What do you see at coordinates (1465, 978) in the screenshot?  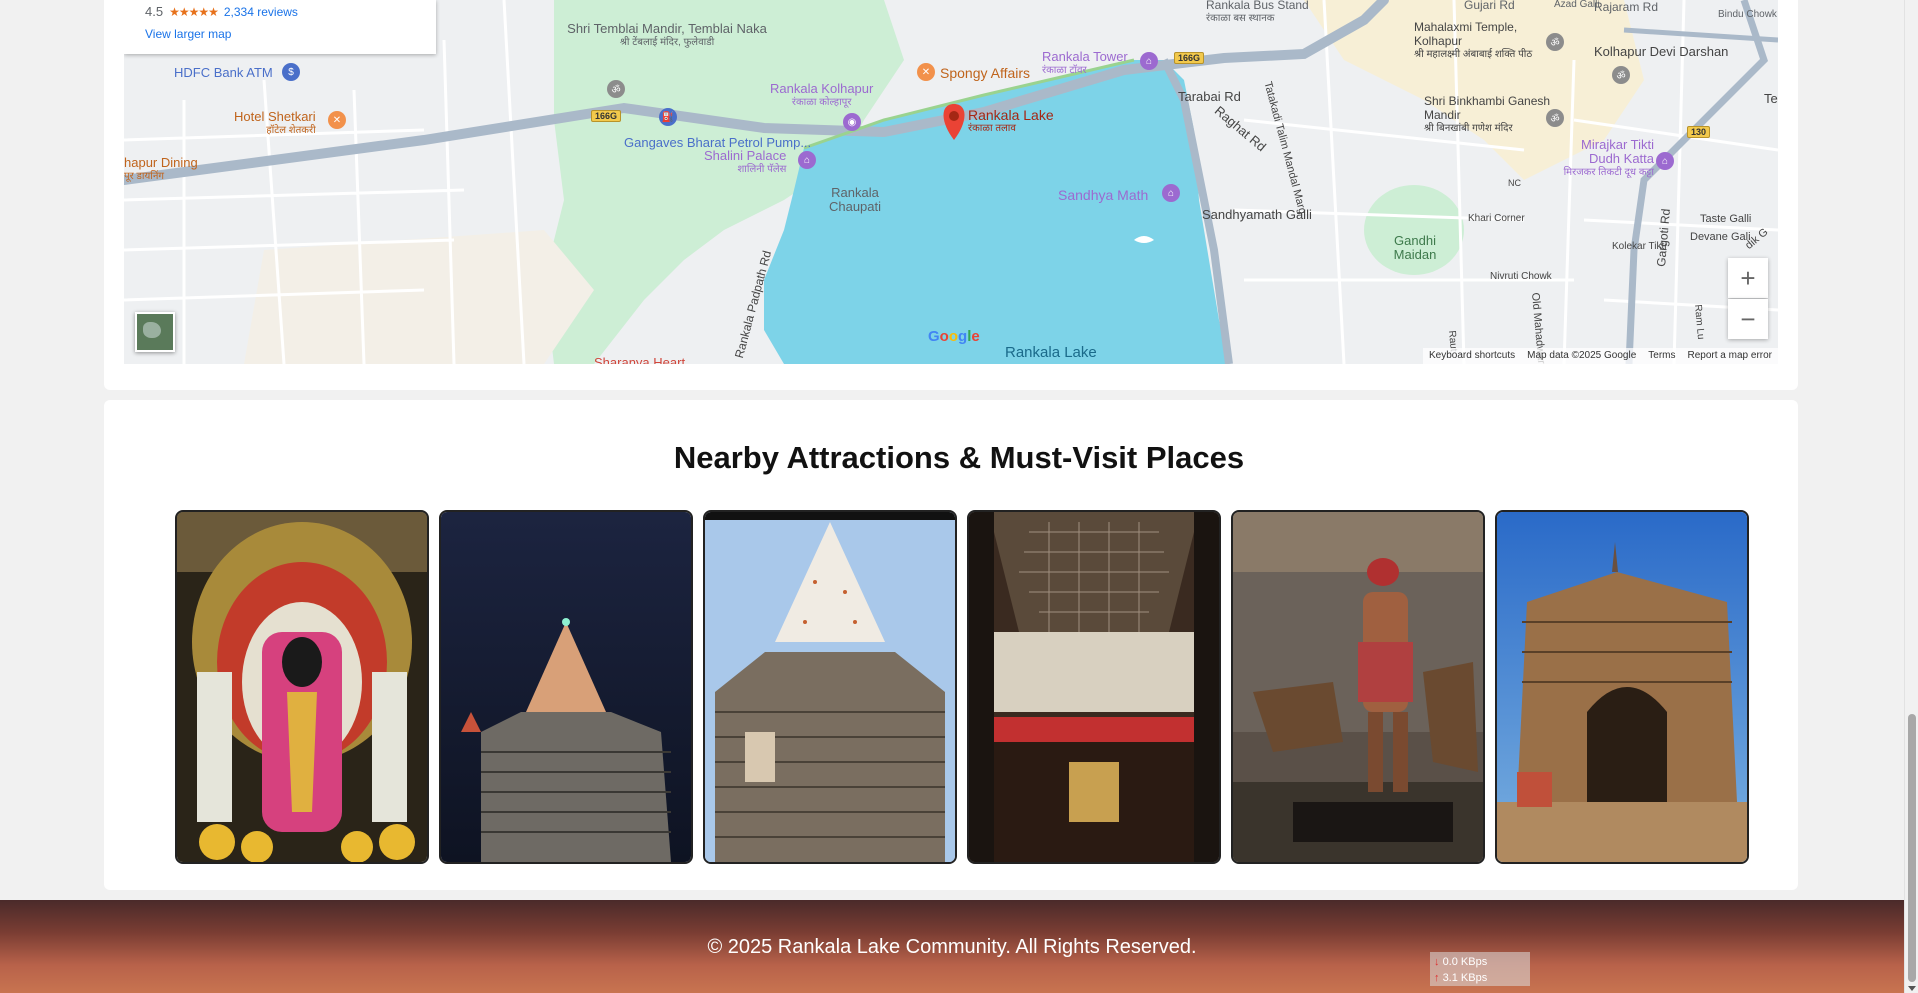 I see `upload-speed: 3.1 KBps` at bounding box center [1465, 978].